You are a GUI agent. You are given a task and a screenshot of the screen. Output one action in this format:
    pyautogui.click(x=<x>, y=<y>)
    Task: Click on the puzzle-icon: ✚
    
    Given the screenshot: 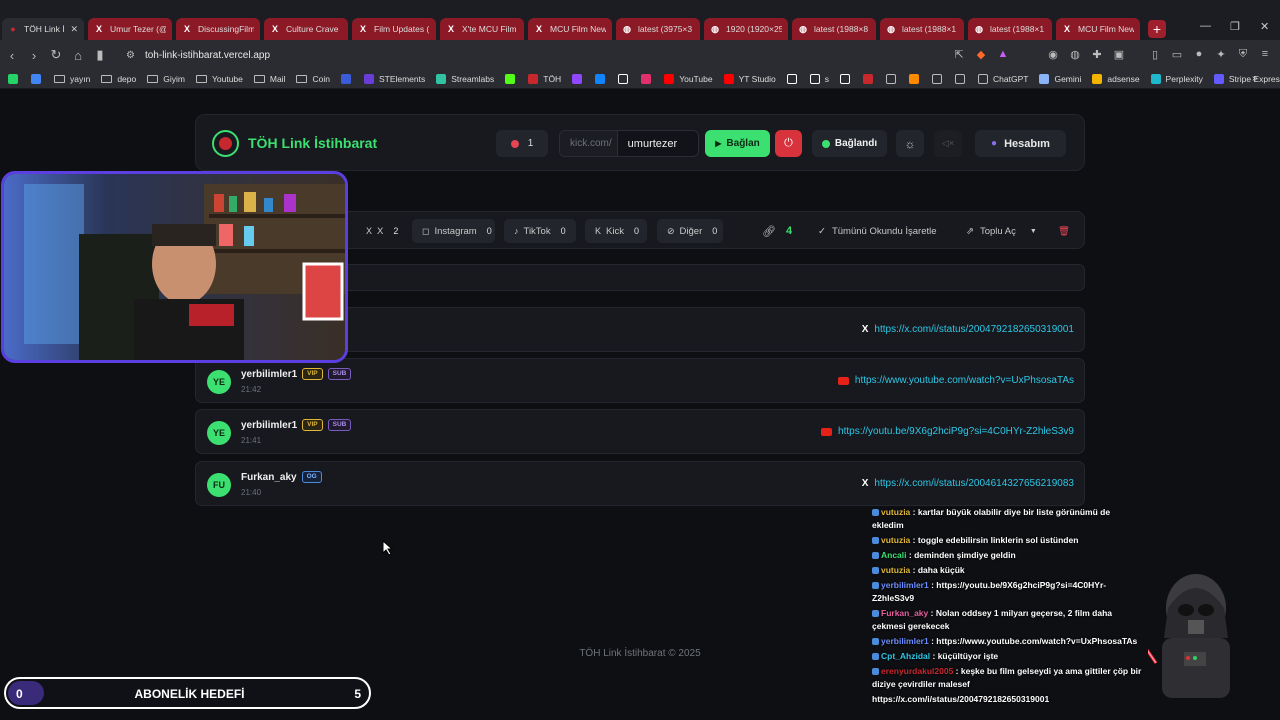 What is the action you would take?
    pyautogui.click(x=1097, y=54)
    